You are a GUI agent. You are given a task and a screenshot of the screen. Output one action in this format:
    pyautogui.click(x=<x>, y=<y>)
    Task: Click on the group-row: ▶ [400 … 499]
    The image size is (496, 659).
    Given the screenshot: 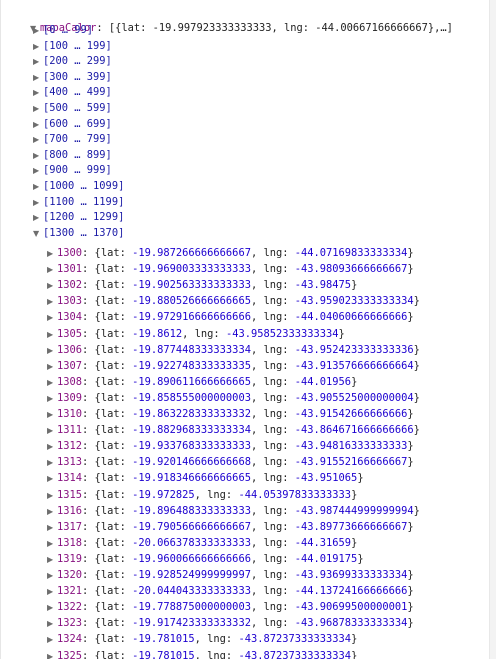 What is the action you would take?
    pyautogui.click(x=72, y=92)
    